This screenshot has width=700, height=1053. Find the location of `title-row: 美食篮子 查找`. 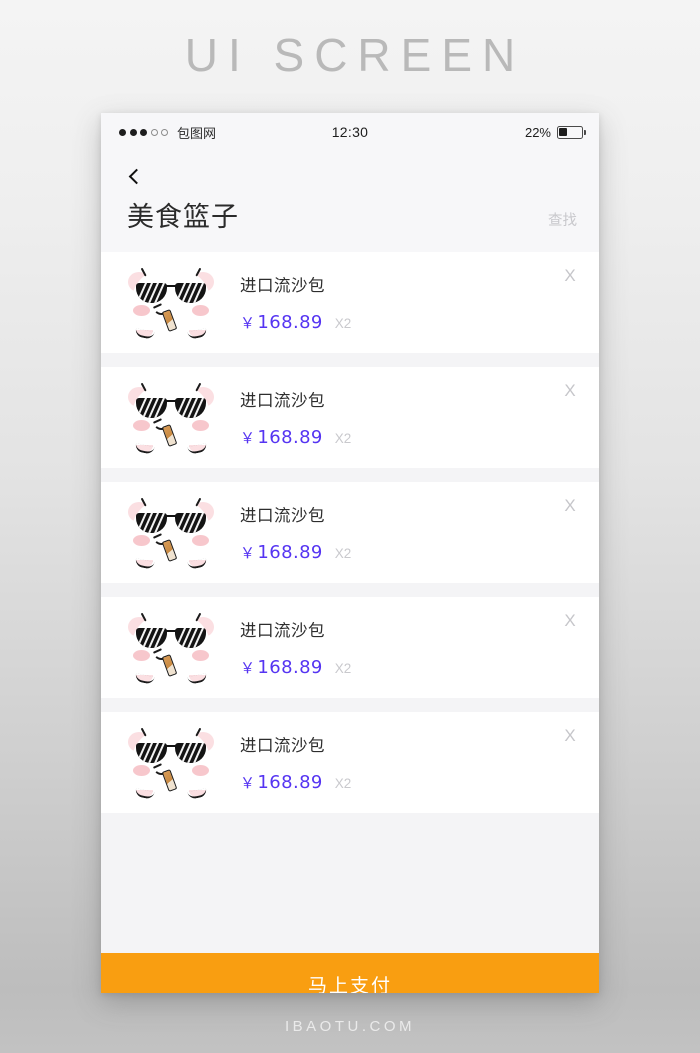

title-row: 美食篮子 查找 is located at coordinates (350, 221).